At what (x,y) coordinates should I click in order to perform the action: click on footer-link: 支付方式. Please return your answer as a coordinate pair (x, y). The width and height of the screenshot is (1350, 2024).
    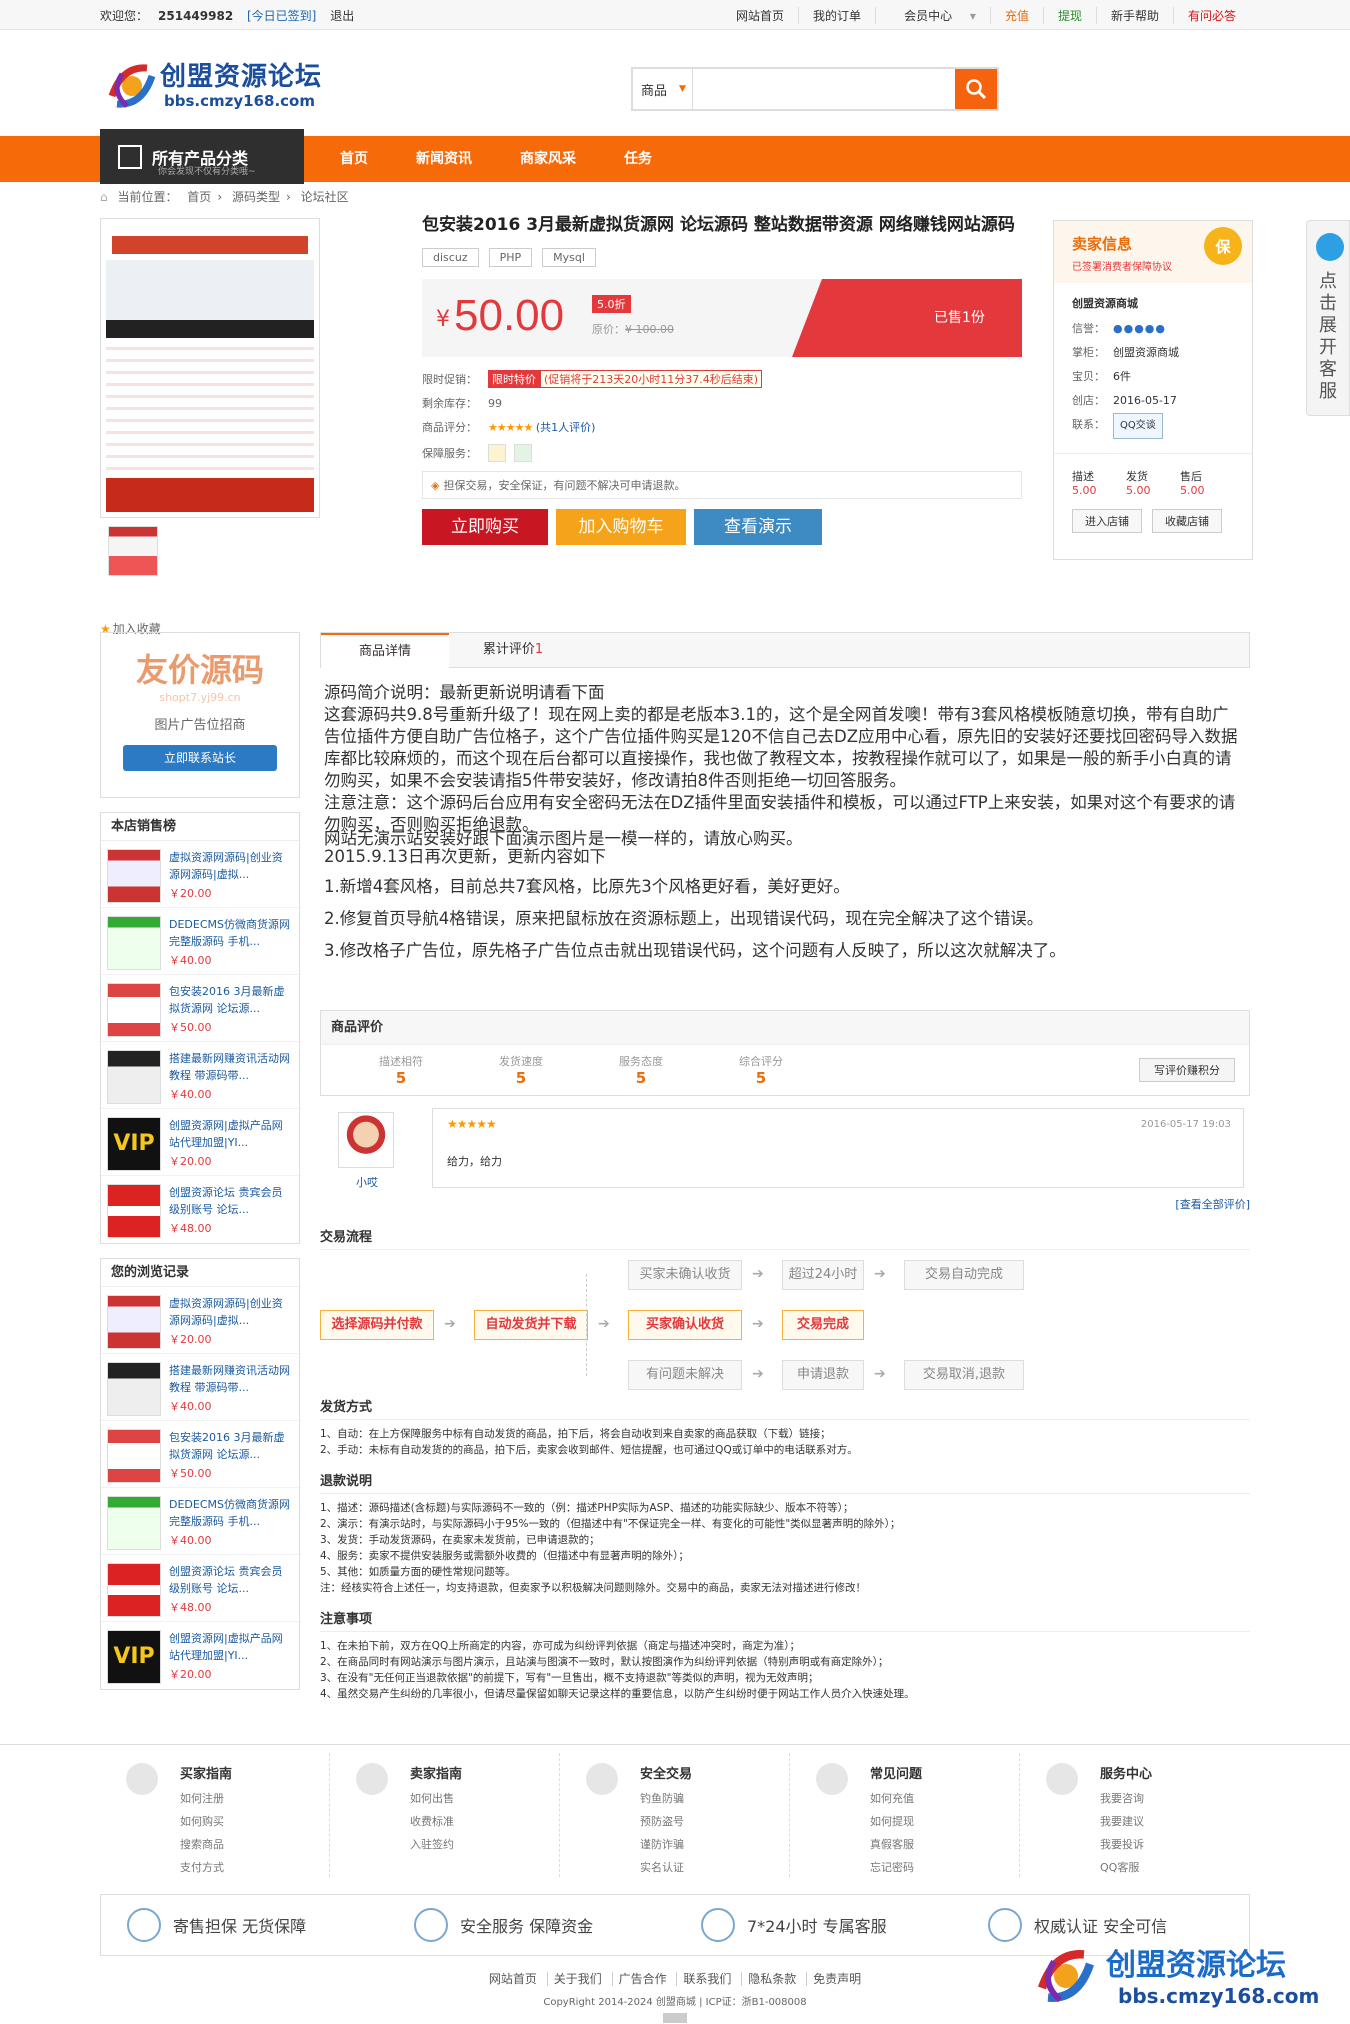
    Looking at the image, I should click on (202, 1867).